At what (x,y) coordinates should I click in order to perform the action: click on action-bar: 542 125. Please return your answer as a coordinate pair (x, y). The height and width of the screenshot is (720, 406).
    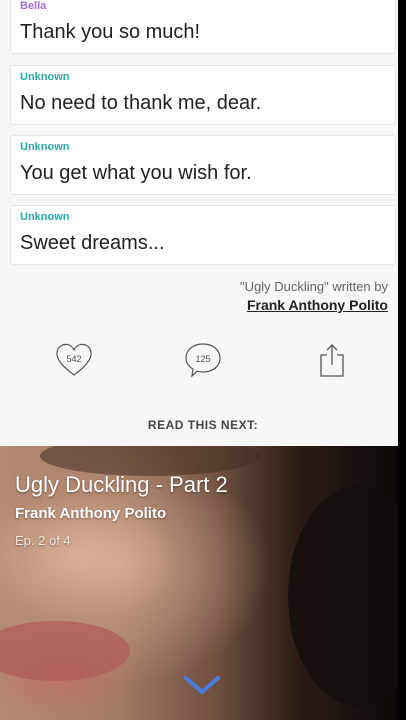
    Looking at the image, I should click on (199, 360).